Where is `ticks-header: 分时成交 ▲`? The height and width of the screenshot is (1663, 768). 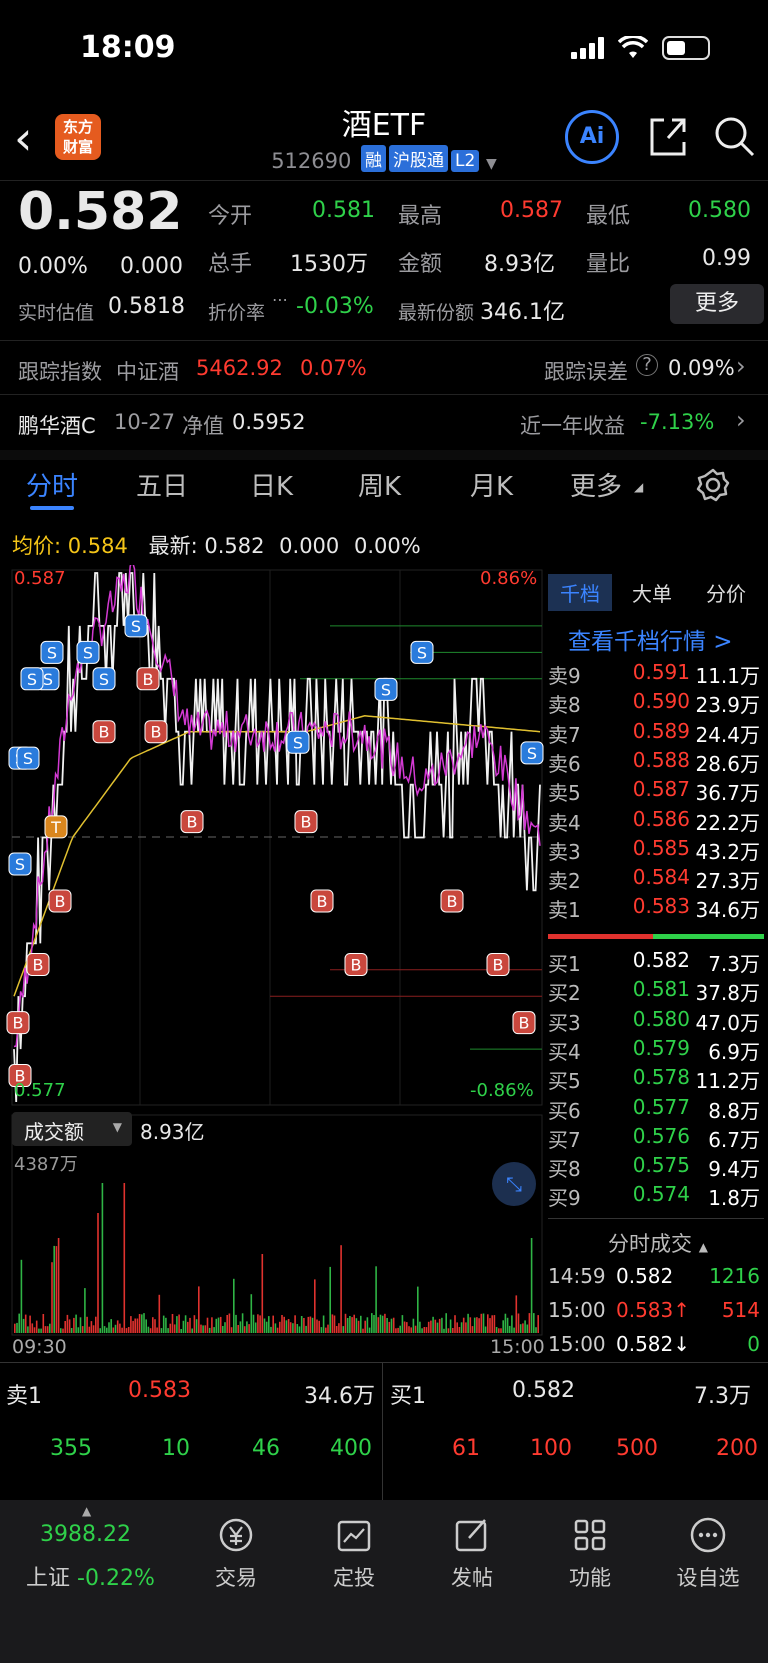 ticks-header: 分时成交 ▲ is located at coordinates (658, 1243).